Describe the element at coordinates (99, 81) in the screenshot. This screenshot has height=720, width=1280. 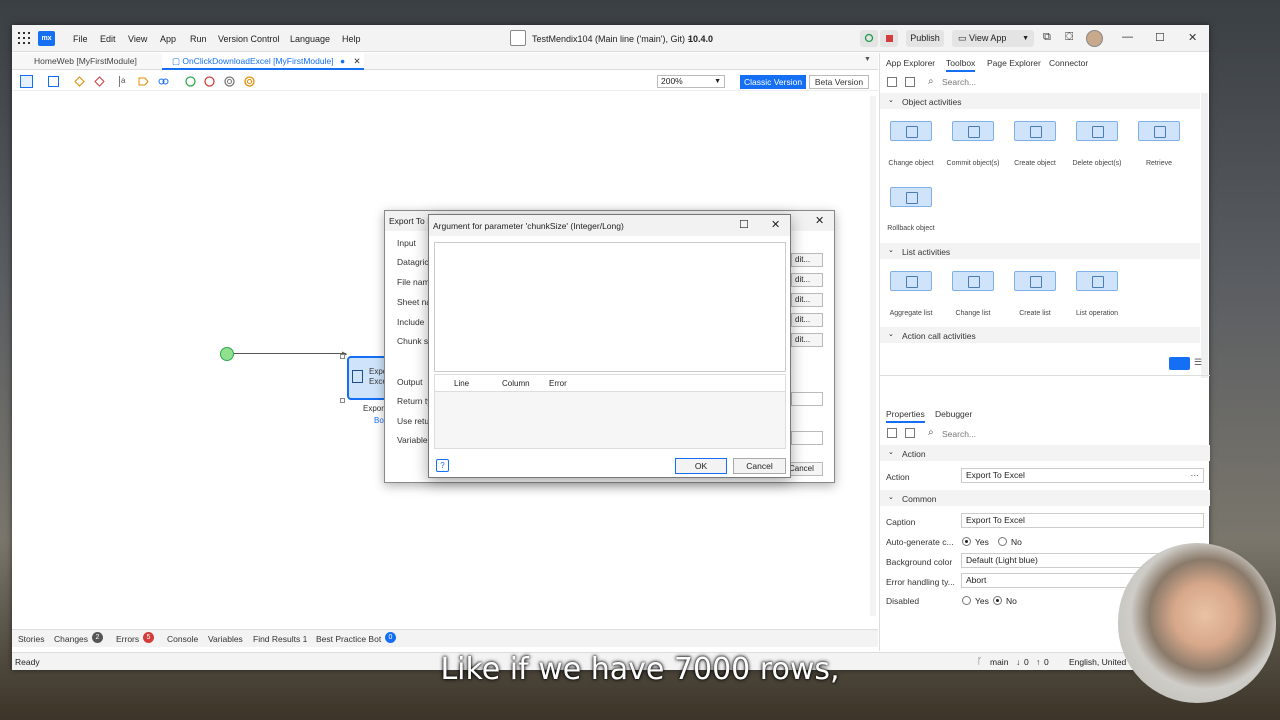
I see `merge-icon` at that location.